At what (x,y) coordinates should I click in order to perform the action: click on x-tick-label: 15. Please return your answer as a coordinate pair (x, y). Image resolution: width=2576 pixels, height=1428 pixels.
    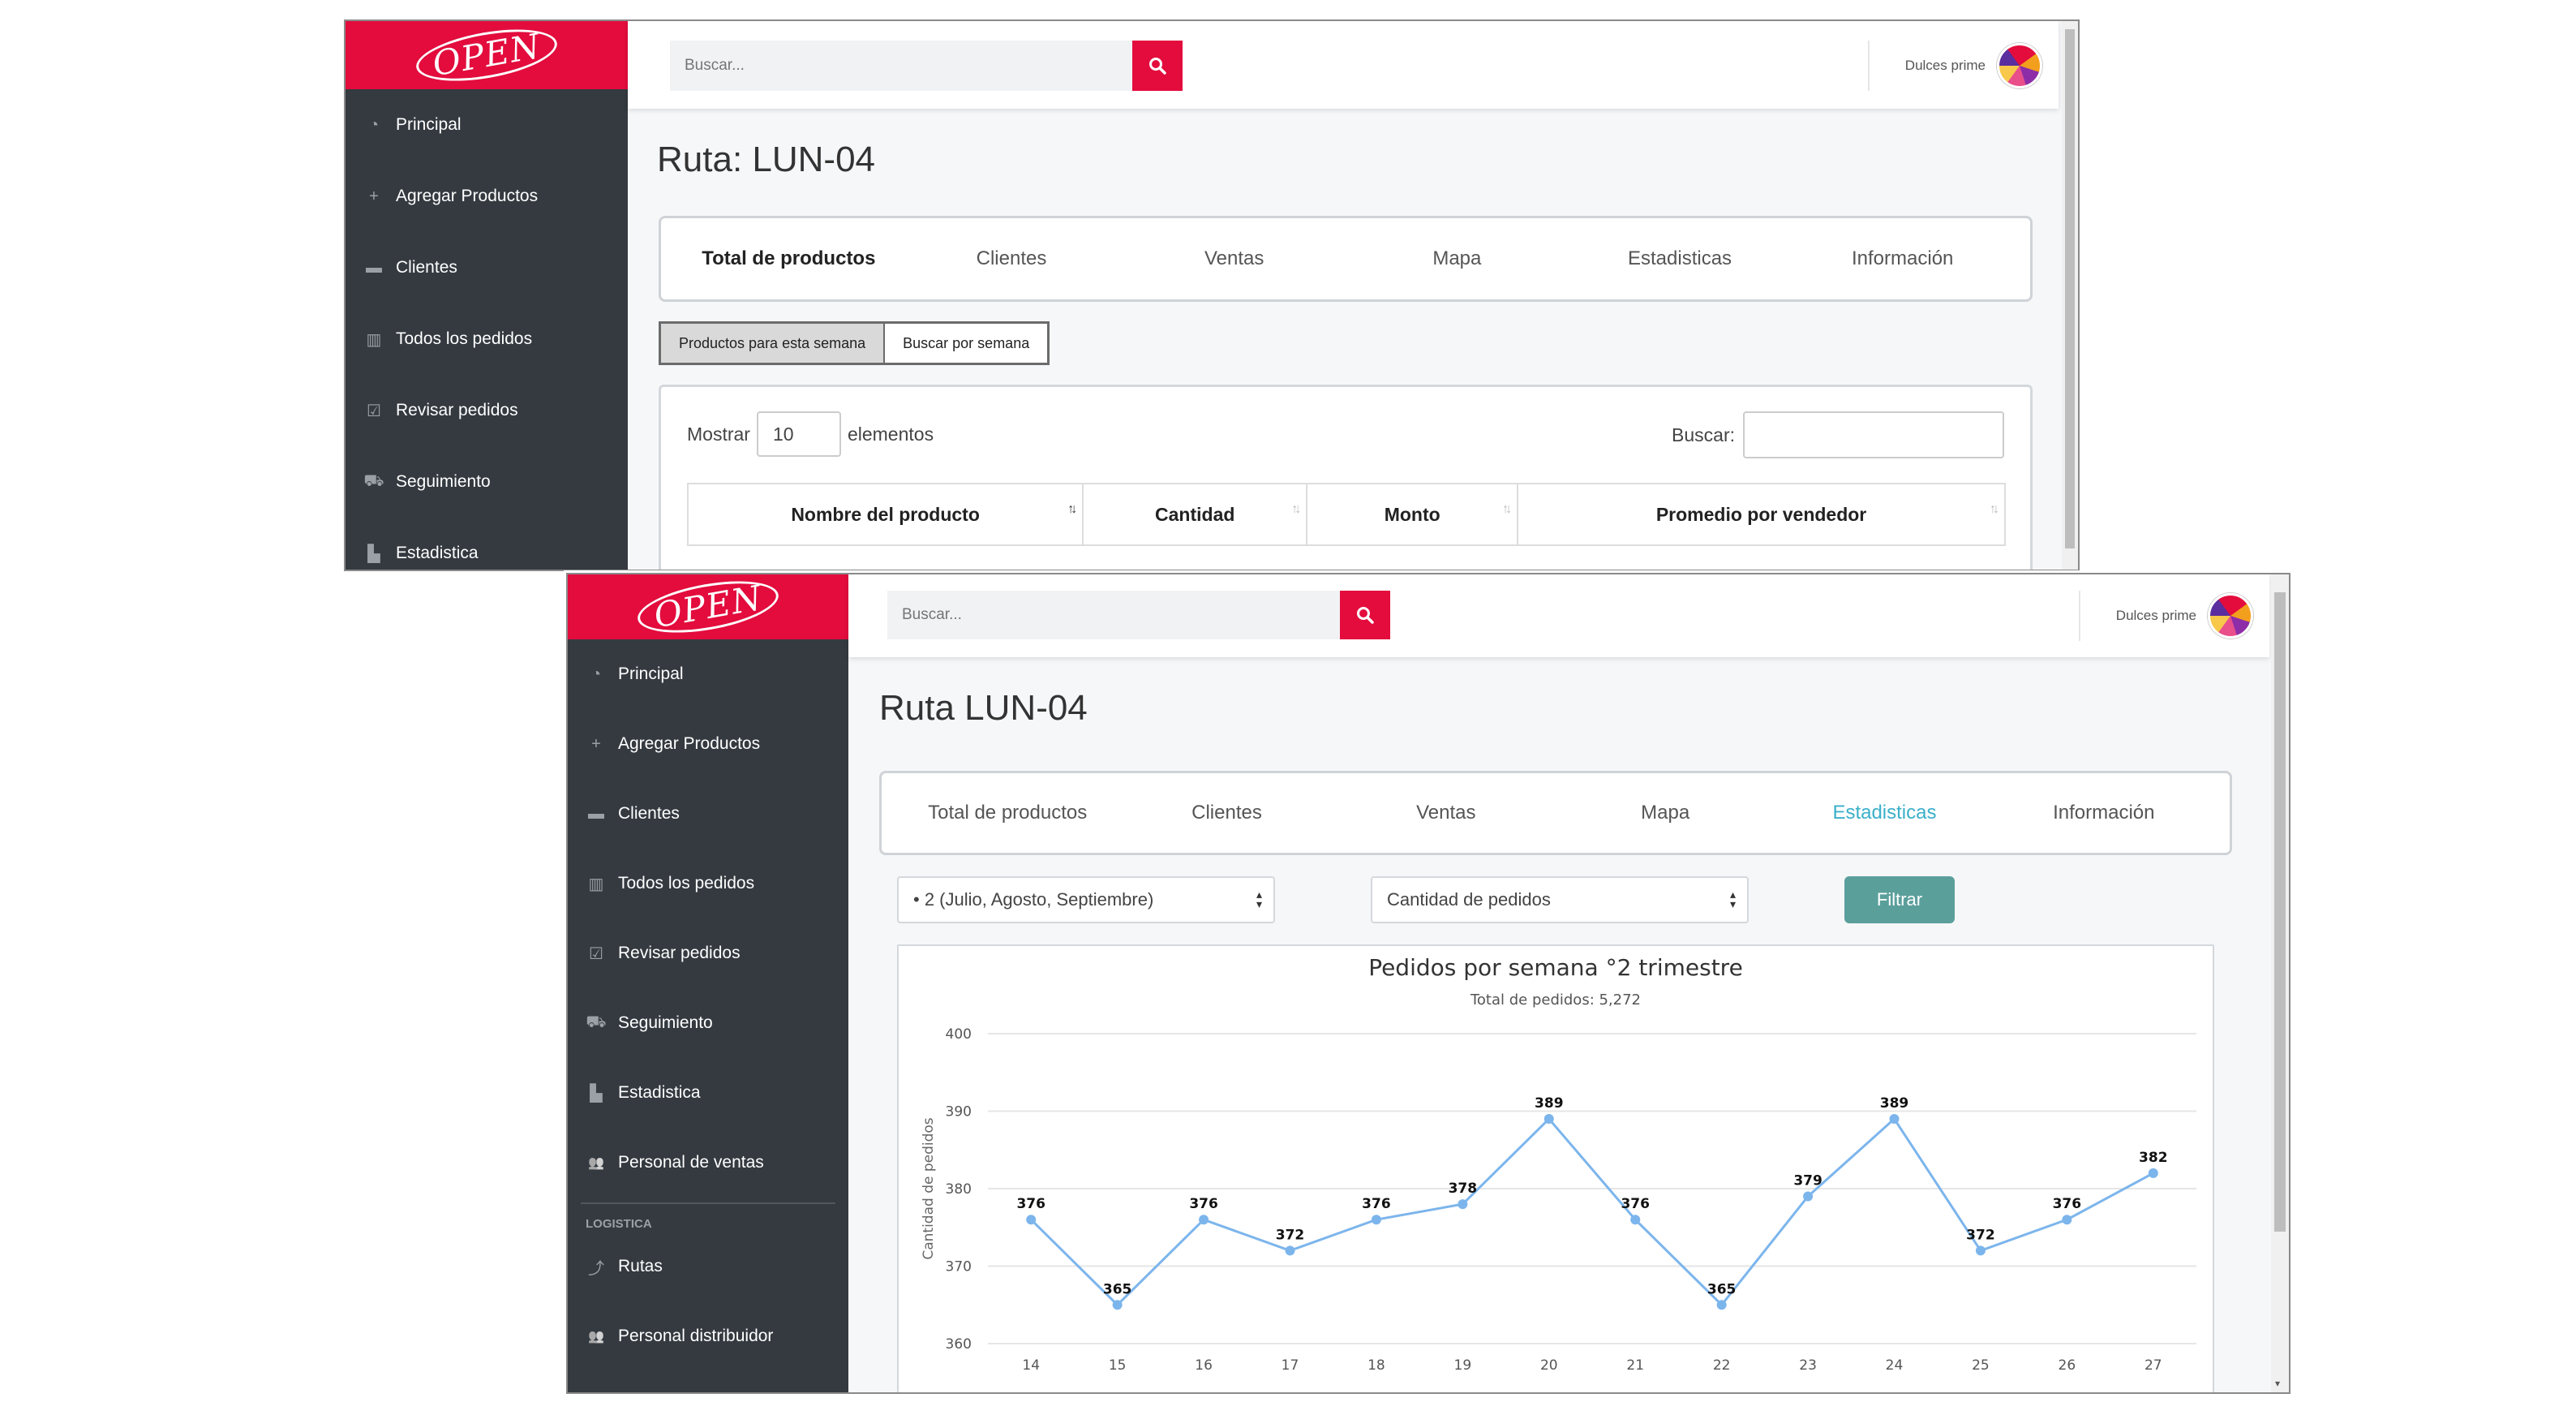
    Looking at the image, I should click on (1118, 1365).